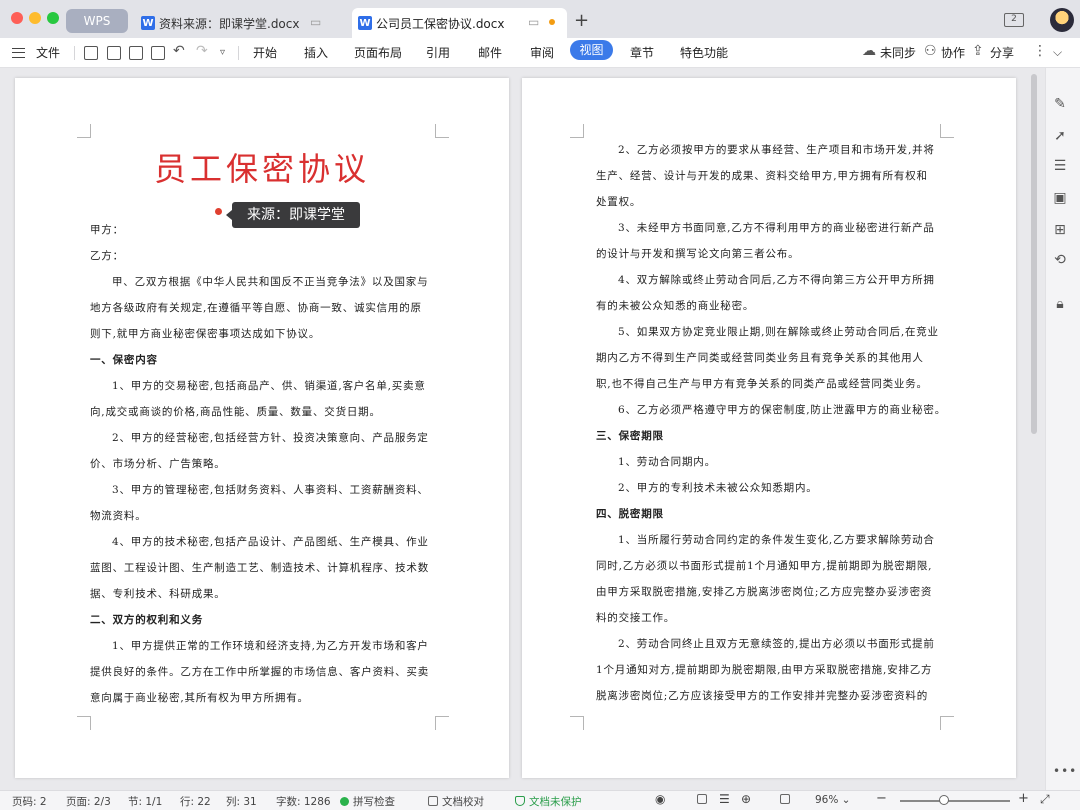  What do you see at coordinates (642, 53) in the screenshot?
I see `tab-chapter: 章节` at bounding box center [642, 53].